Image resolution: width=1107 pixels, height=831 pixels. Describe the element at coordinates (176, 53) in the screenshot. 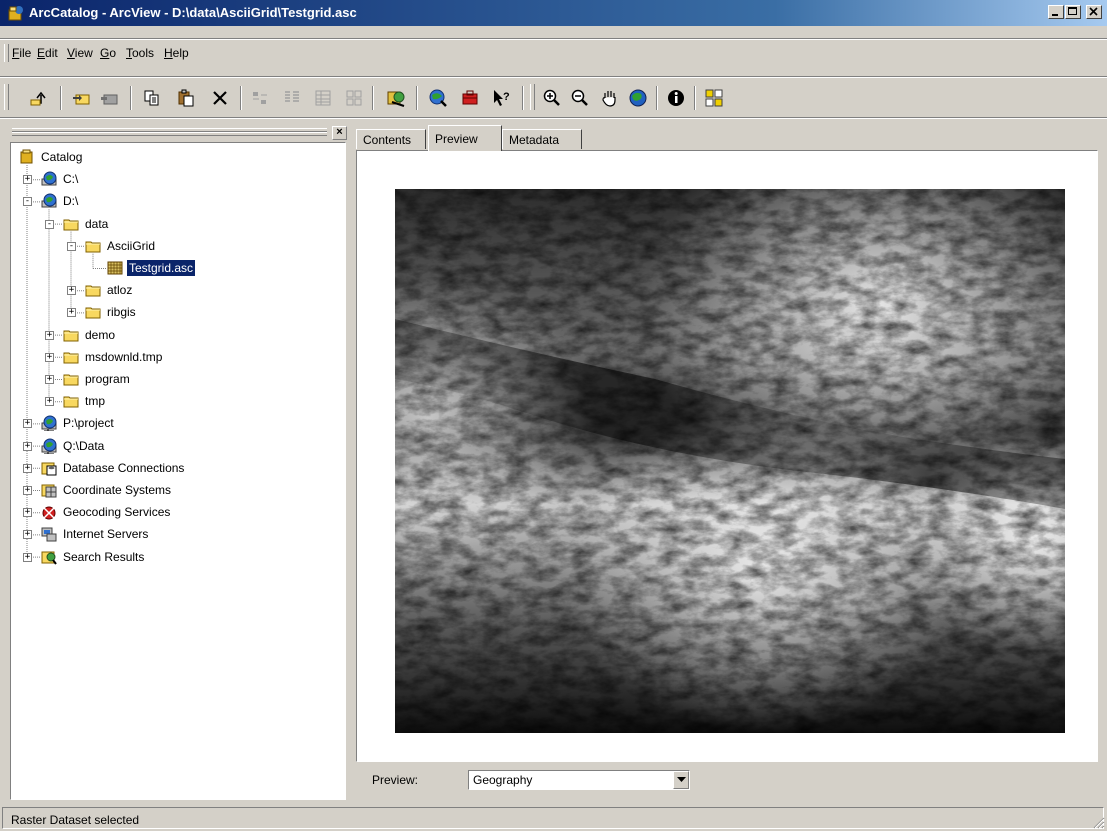

I see `menu-help: Help` at that location.